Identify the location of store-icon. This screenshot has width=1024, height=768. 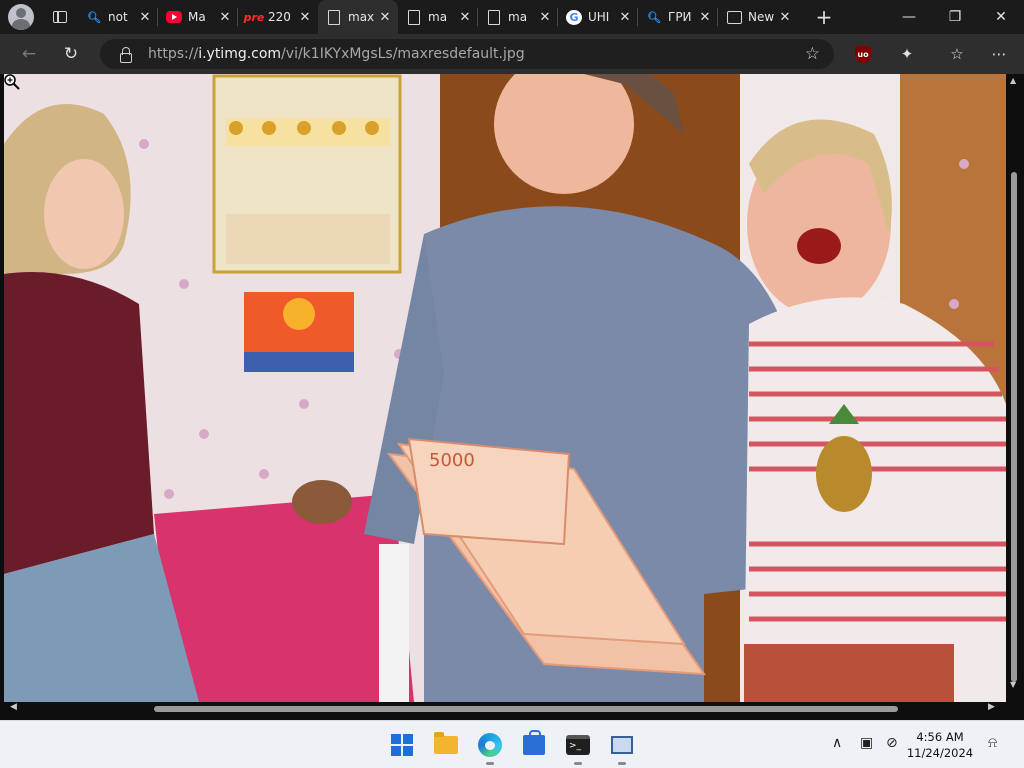
(534, 742).